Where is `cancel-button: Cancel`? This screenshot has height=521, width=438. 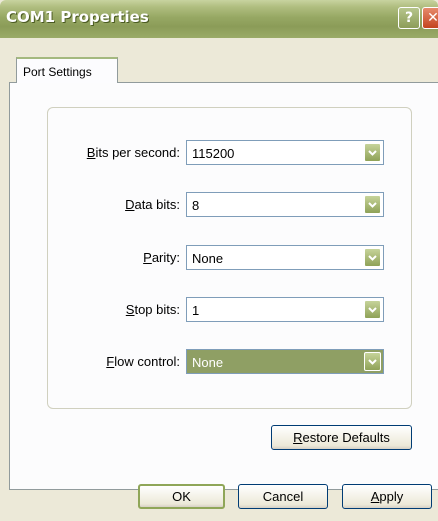 cancel-button: Cancel is located at coordinates (283, 496).